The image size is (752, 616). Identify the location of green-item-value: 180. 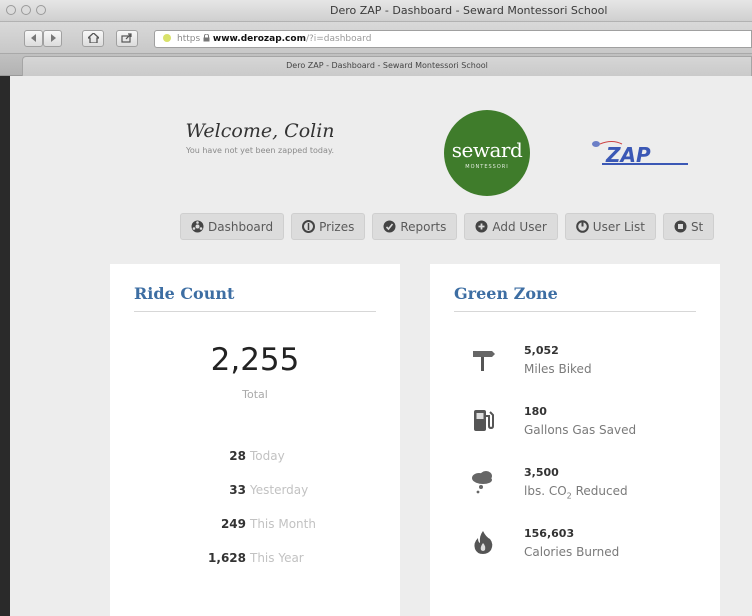
(535, 411).